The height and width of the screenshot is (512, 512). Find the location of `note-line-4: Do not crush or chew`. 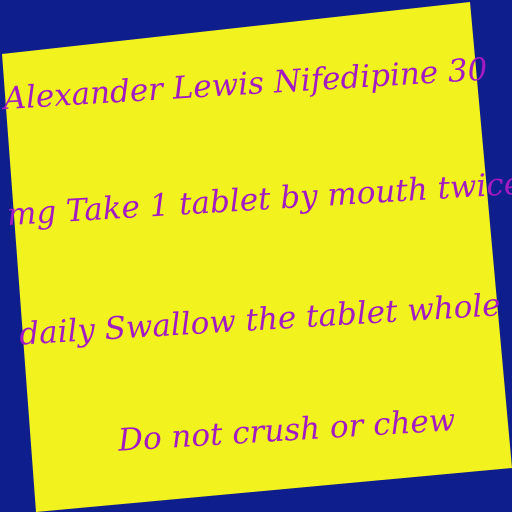

note-line-4: Do not crush or chew is located at coordinates (287, 430).